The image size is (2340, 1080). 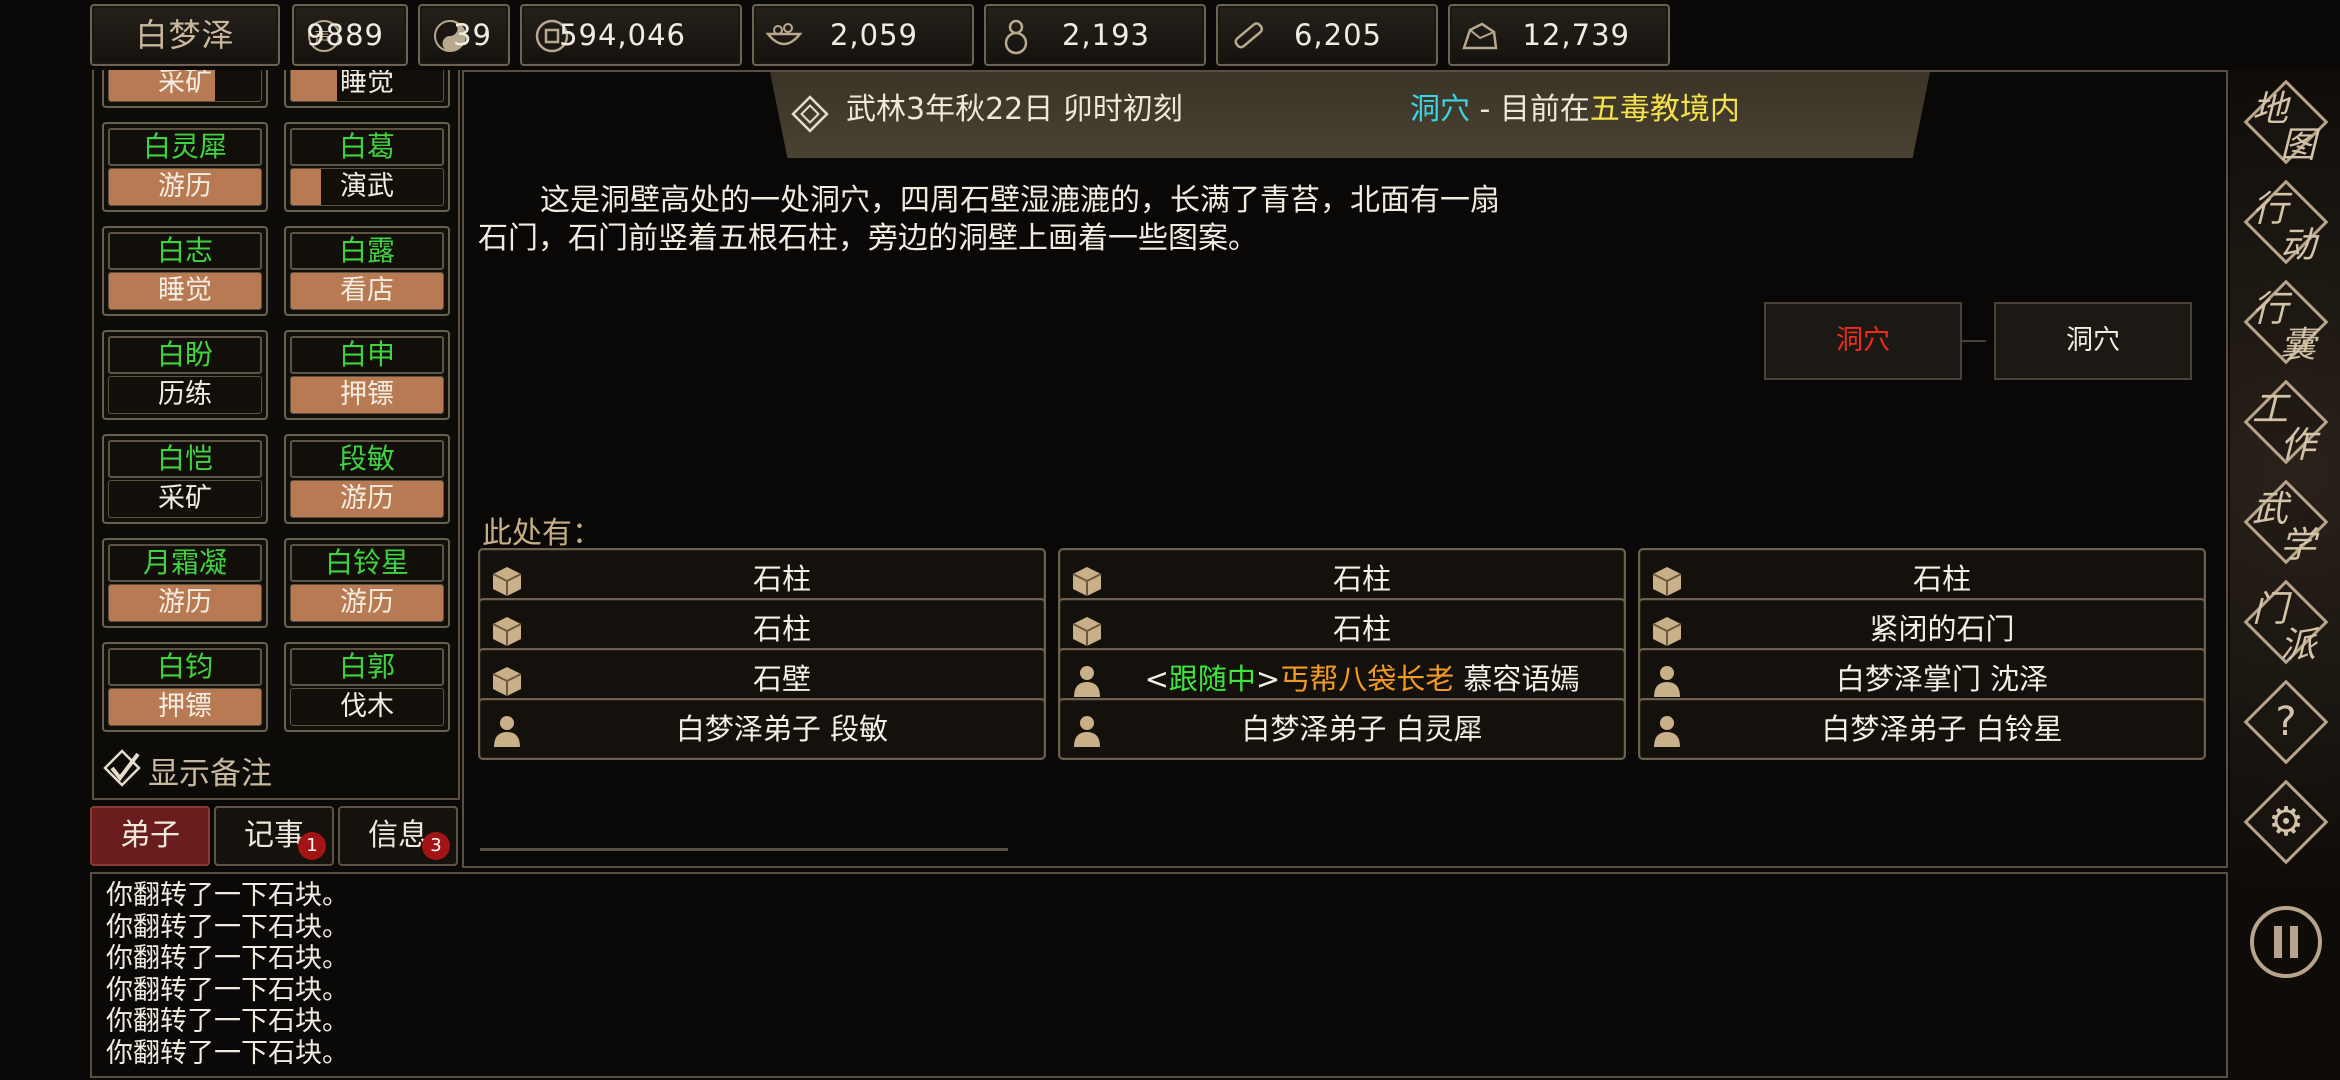 I want to click on disciple-card: 白申 押镖, so click(x=367, y=375).